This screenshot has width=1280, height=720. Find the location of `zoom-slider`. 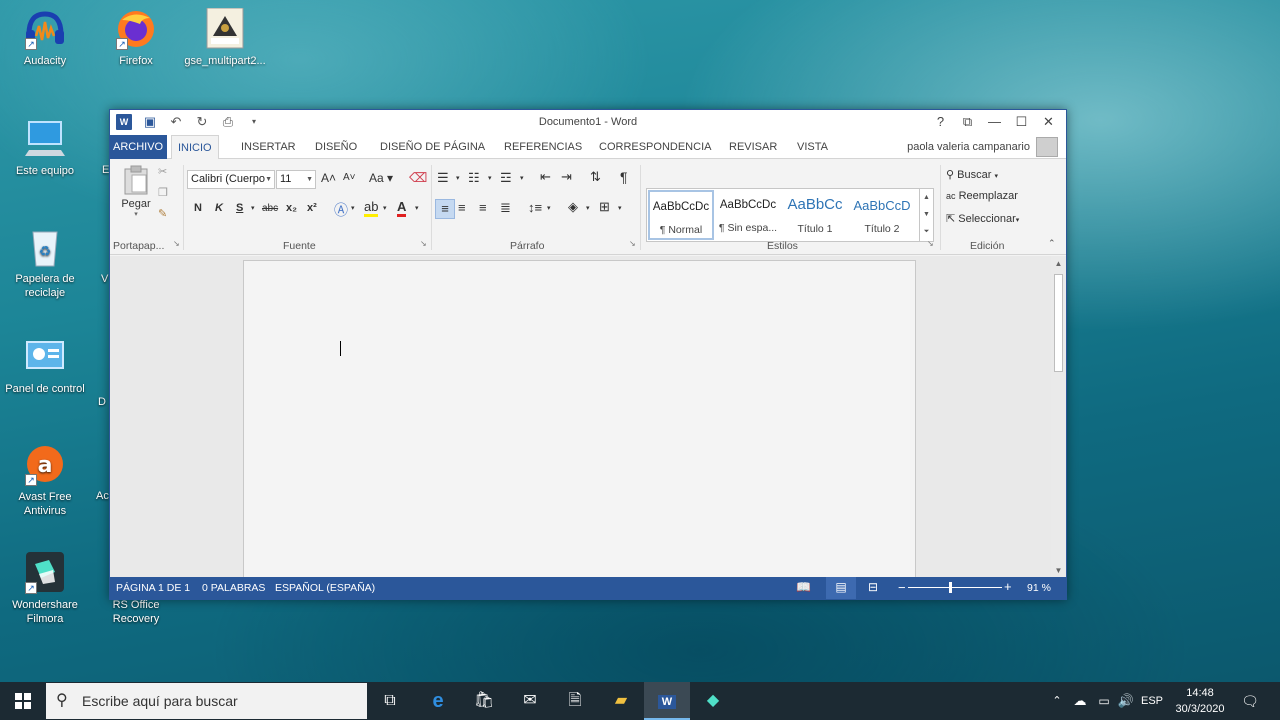

zoom-slider is located at coordinates (955, 587).